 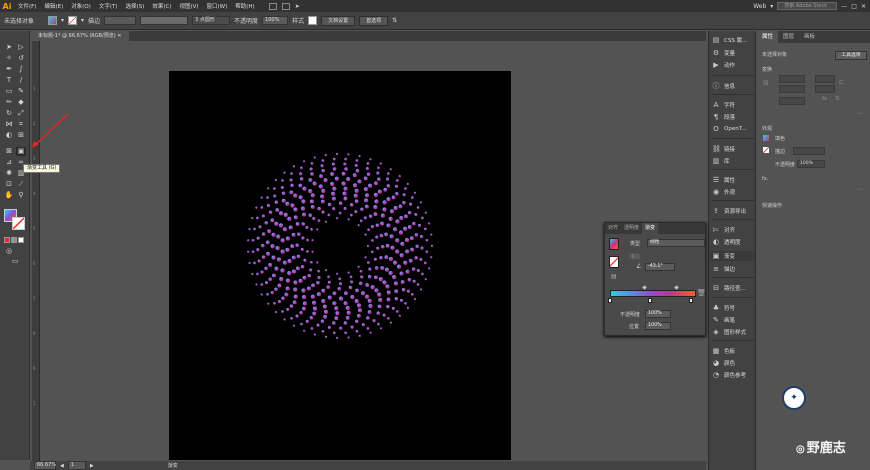 What do you see at coordinates (119, 36) in the screenshot?
I see `close-tab-icon: ✕` at bounding box center [119, 36].